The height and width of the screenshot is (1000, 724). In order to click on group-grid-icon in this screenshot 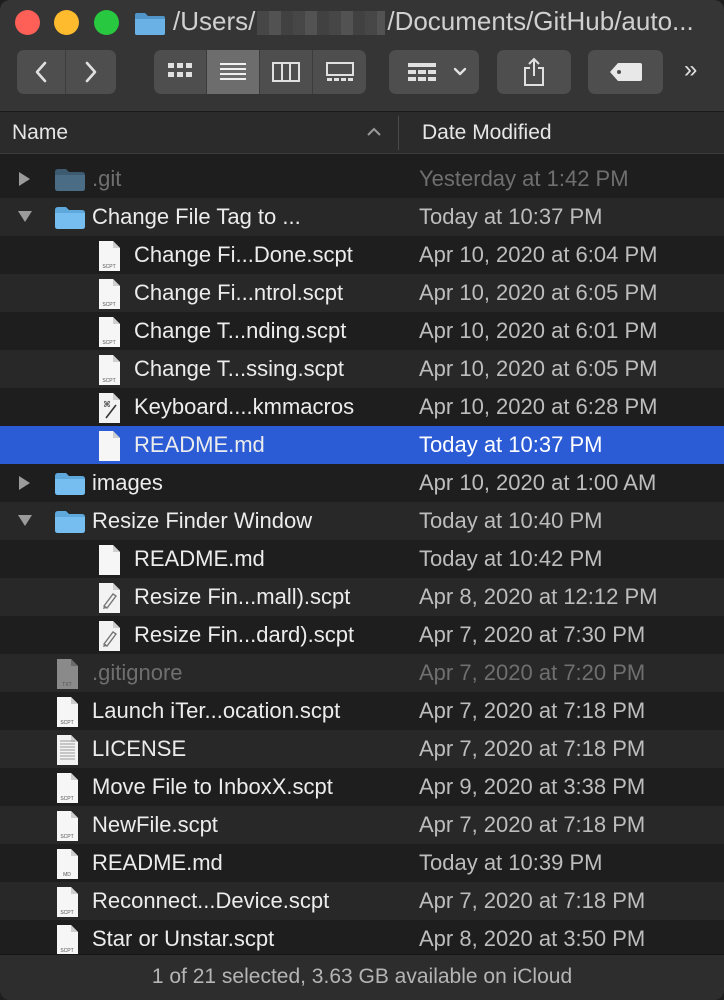, I will do `click(422, 72)`.